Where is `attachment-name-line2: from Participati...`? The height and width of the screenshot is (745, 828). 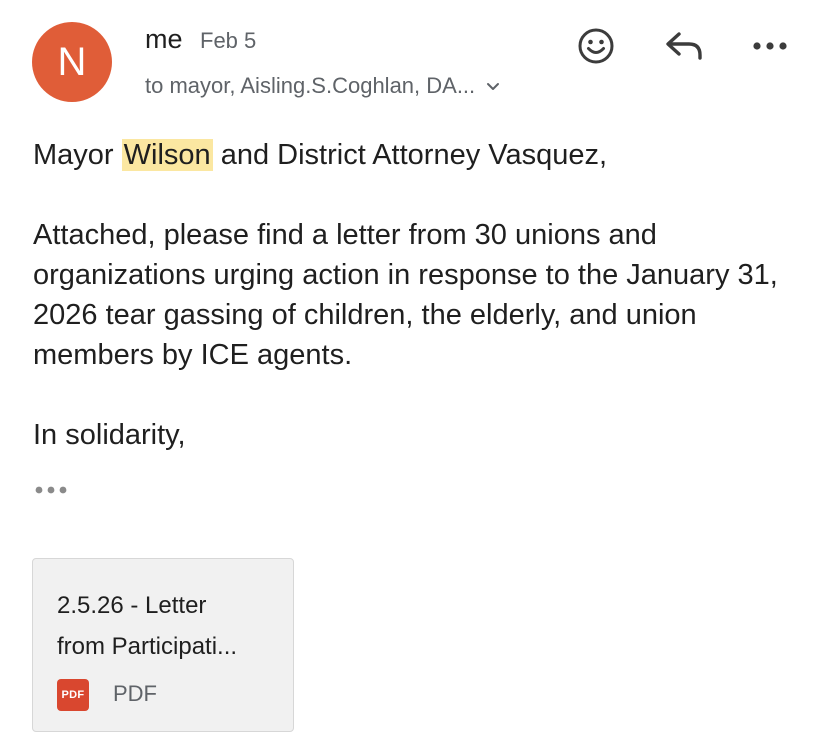 attachment-name-line2: from Participati... is located at coordinates (147, 646).